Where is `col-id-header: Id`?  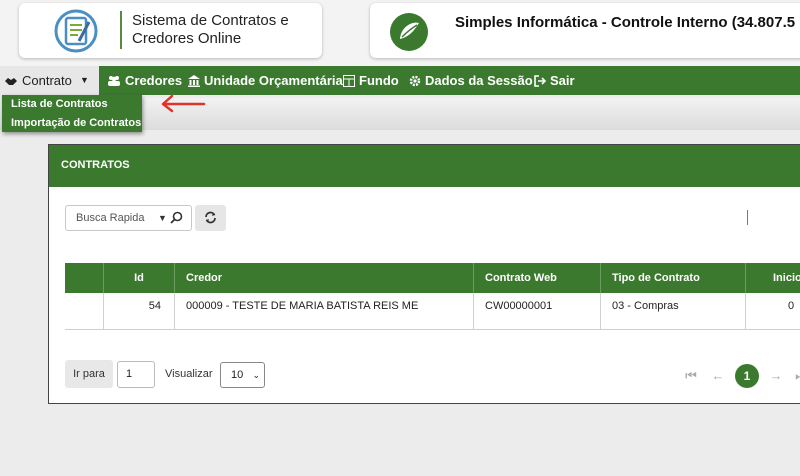 col-id-header: Id is located at coordinates (138, 278).